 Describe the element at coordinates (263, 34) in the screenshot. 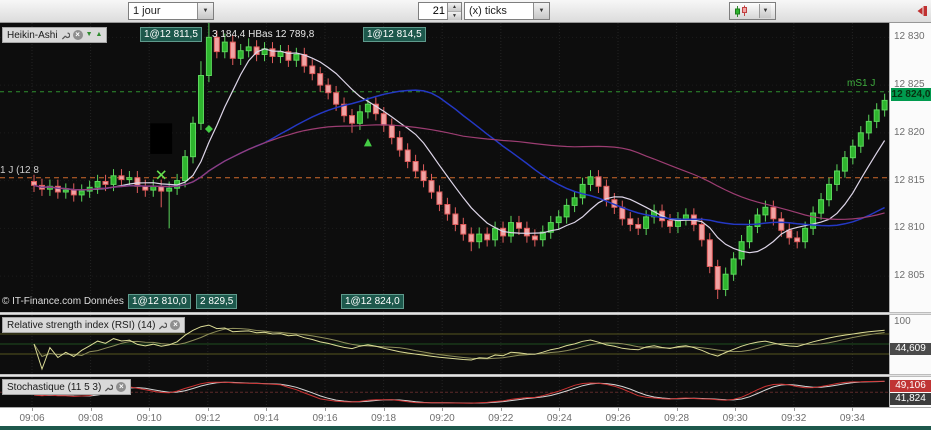

I see `ohlc-info: 3 184,4 HBas 12 789,8` at that location.